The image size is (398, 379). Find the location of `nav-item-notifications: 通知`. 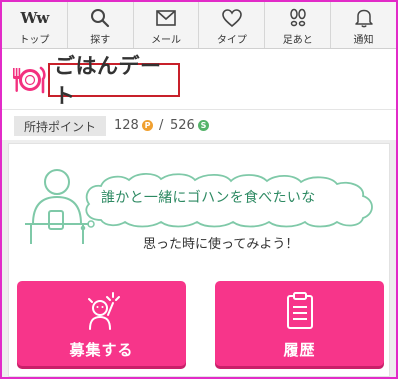

nav-item-notifications: 通知 is located at coordinates (363, 25).